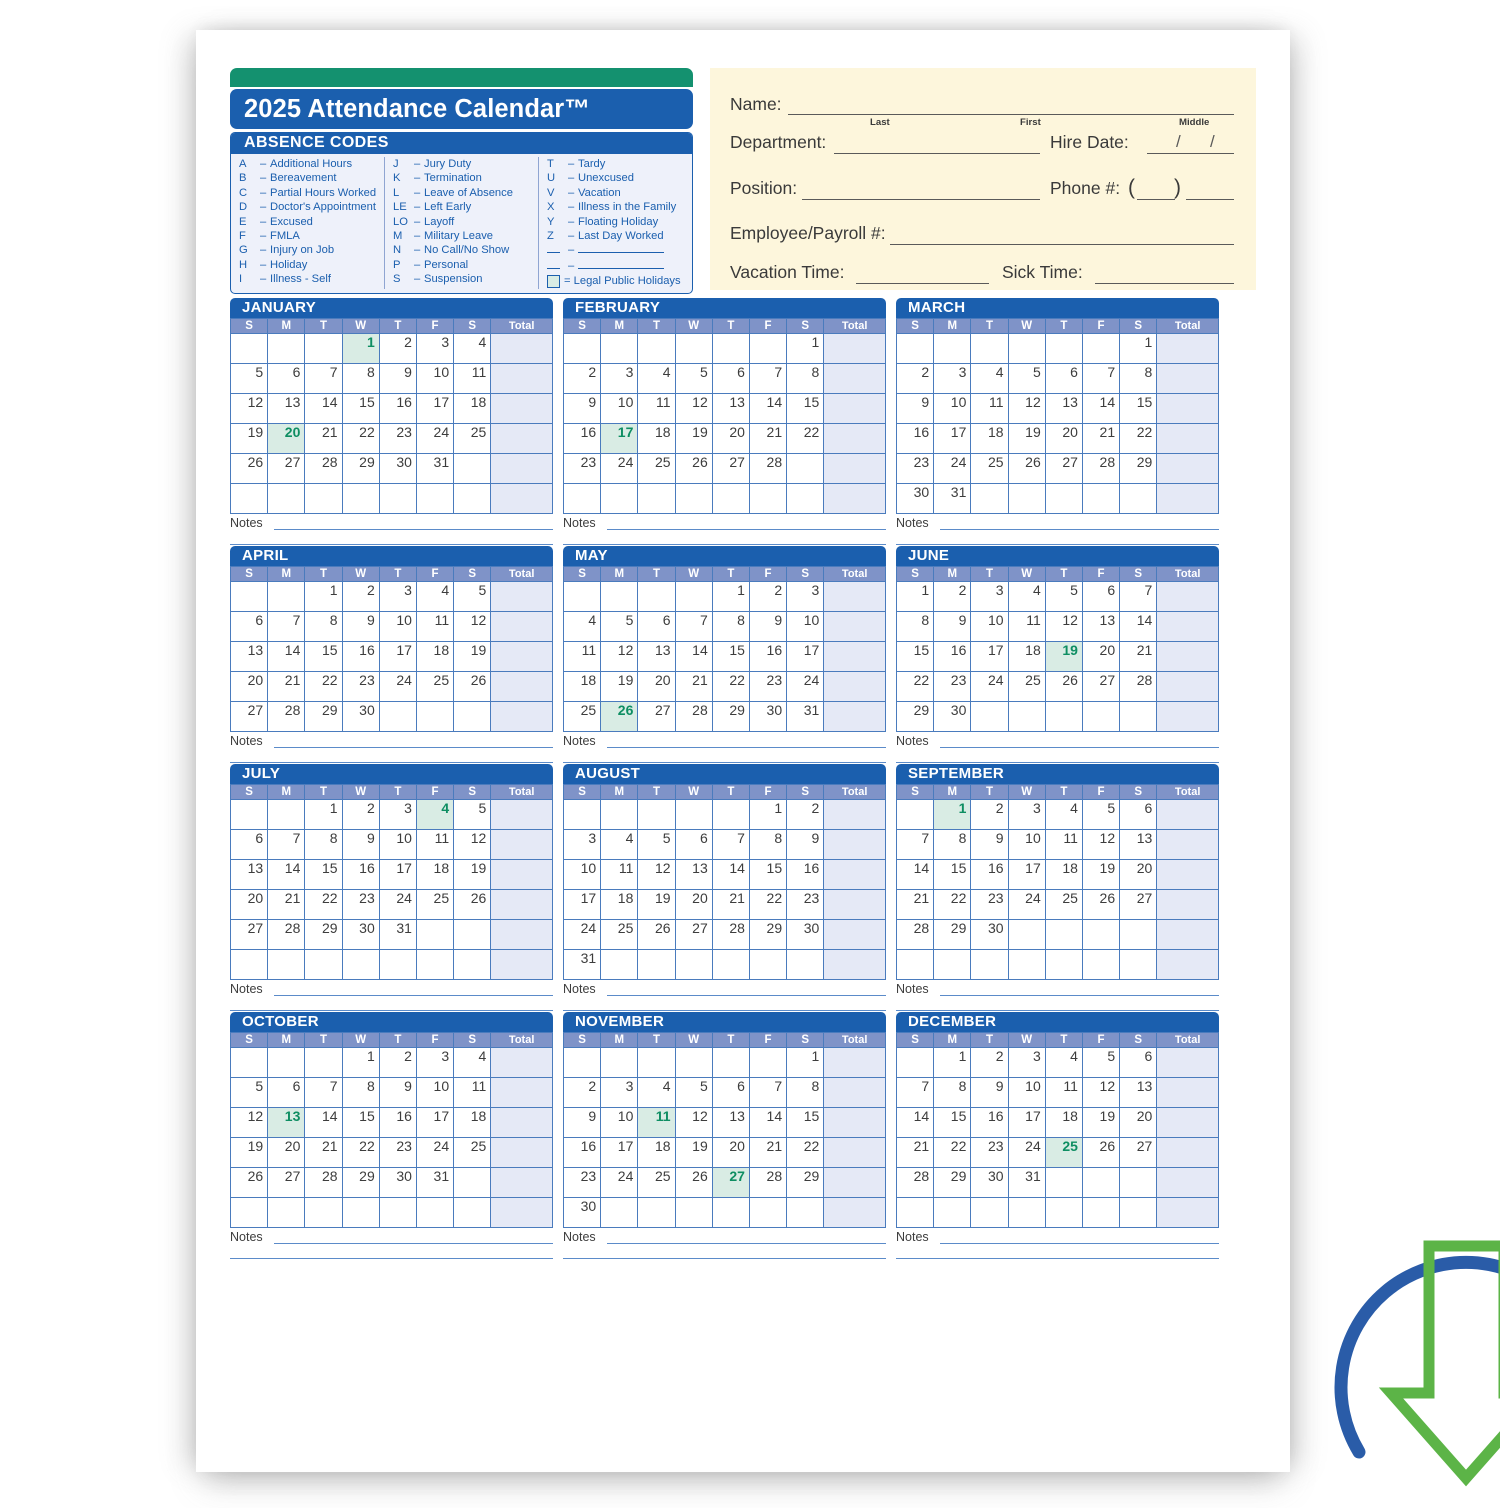 Image resolution: width=1500 pixels, height=1508 pixels. I want to click on code-blank-row: –, so click(617, 250).